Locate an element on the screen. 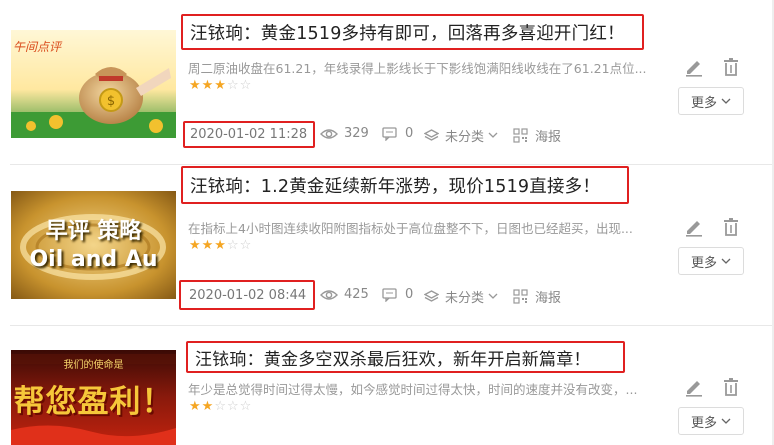  highlight-box: 汪铱珦：黄金多空双杀最后狂欢，新年开启新篇章！ is located at coordinates (405, 357).